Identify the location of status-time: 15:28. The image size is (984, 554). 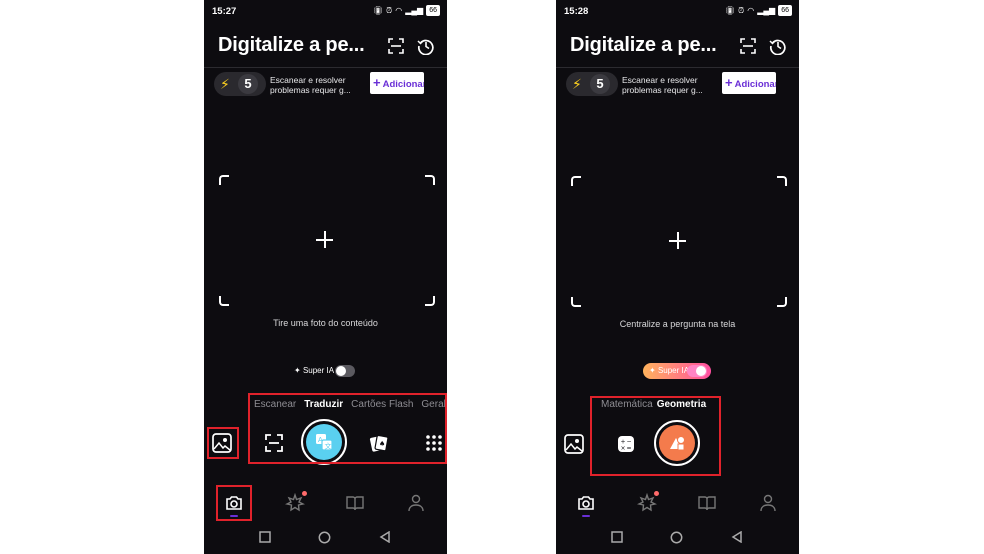
(576, 11).